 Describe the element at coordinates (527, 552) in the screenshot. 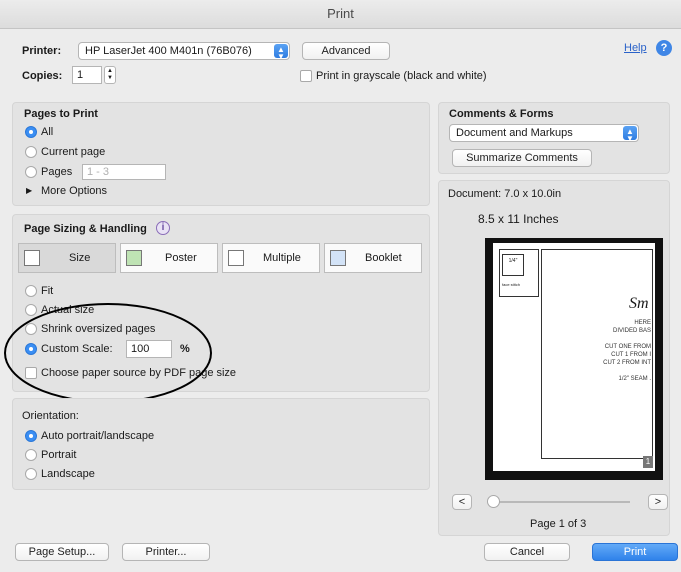

I see `cancel-button: Cancel` at that location.